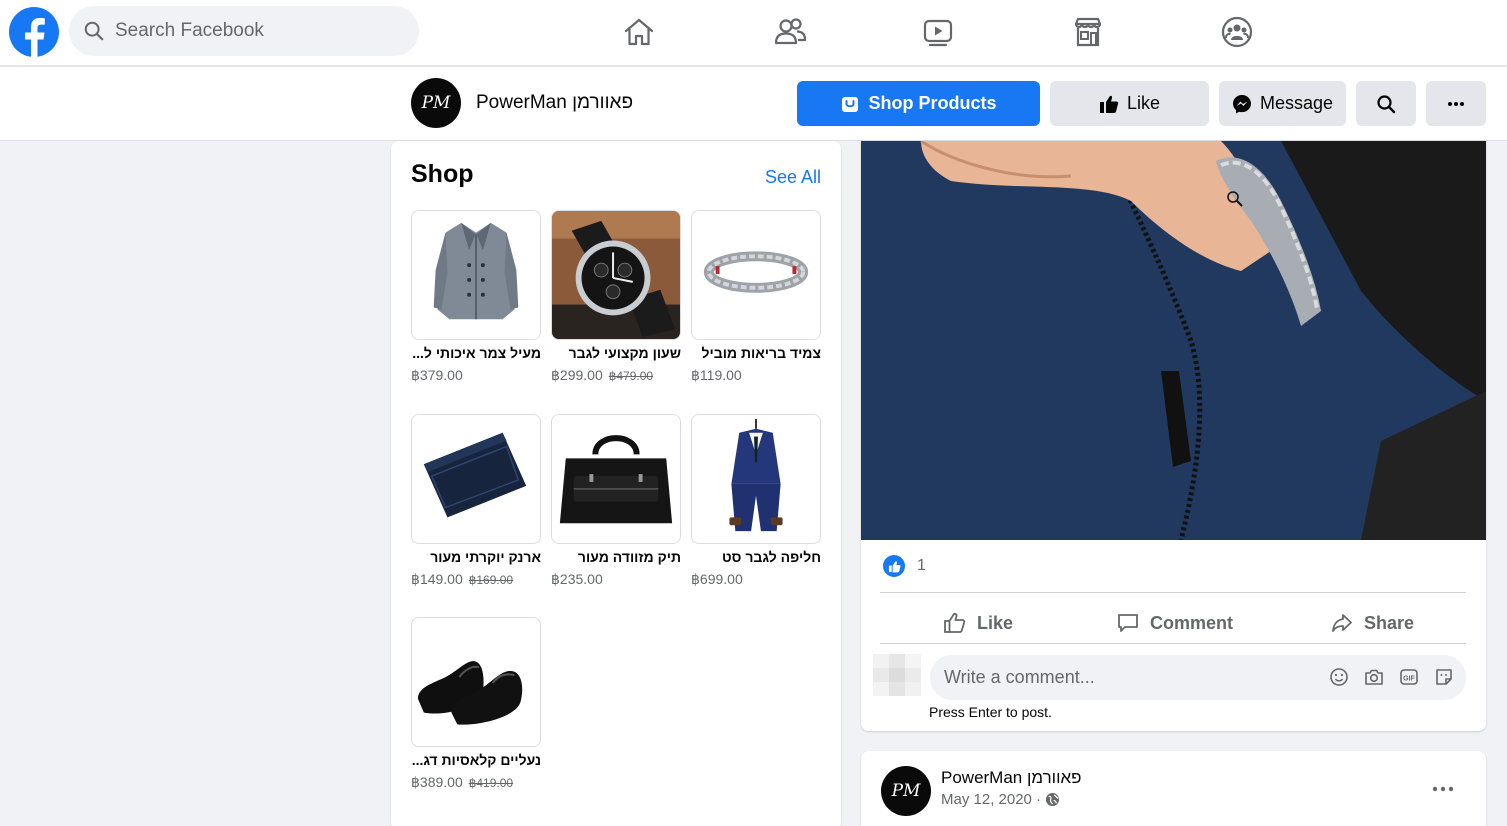  I want to click on product-name: חליפה לגבר סט, so click(756, 557).